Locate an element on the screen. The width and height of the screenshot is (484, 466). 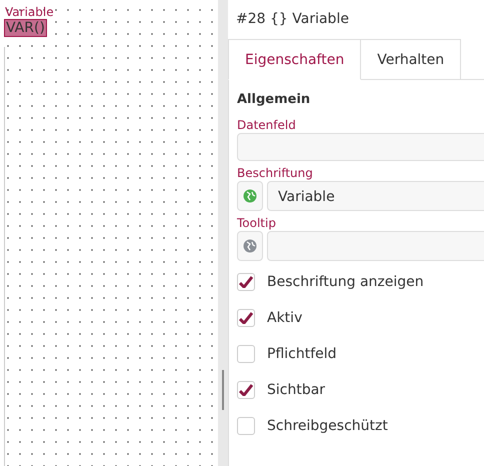
checkbox-label: Schreibgeschützt is located at coordinates (327, 426).